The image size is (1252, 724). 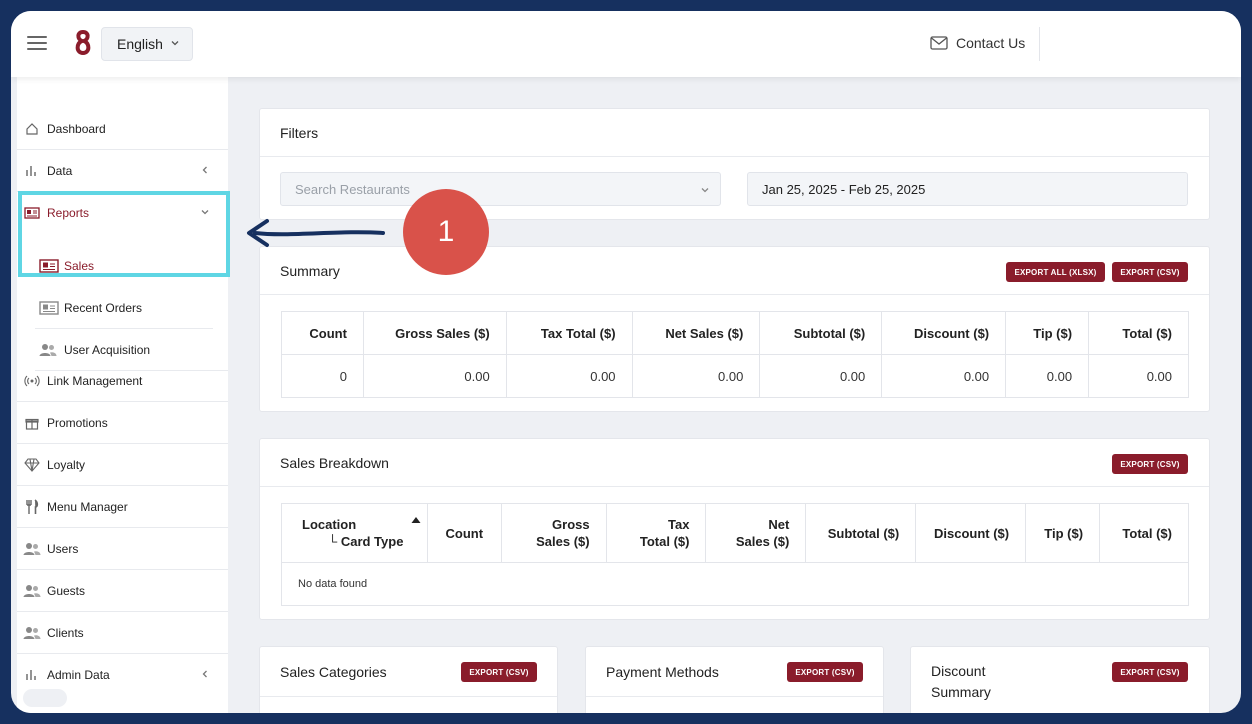 I want to click on broadcast-icon, so click(x=32, y=381).